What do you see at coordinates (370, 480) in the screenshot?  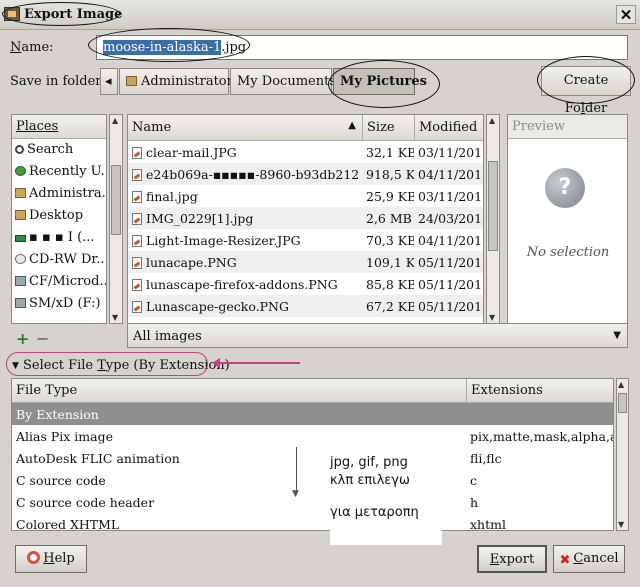 I see `annotation-line-2: κλπ επιλεγω` at bounding box center [370, 480].